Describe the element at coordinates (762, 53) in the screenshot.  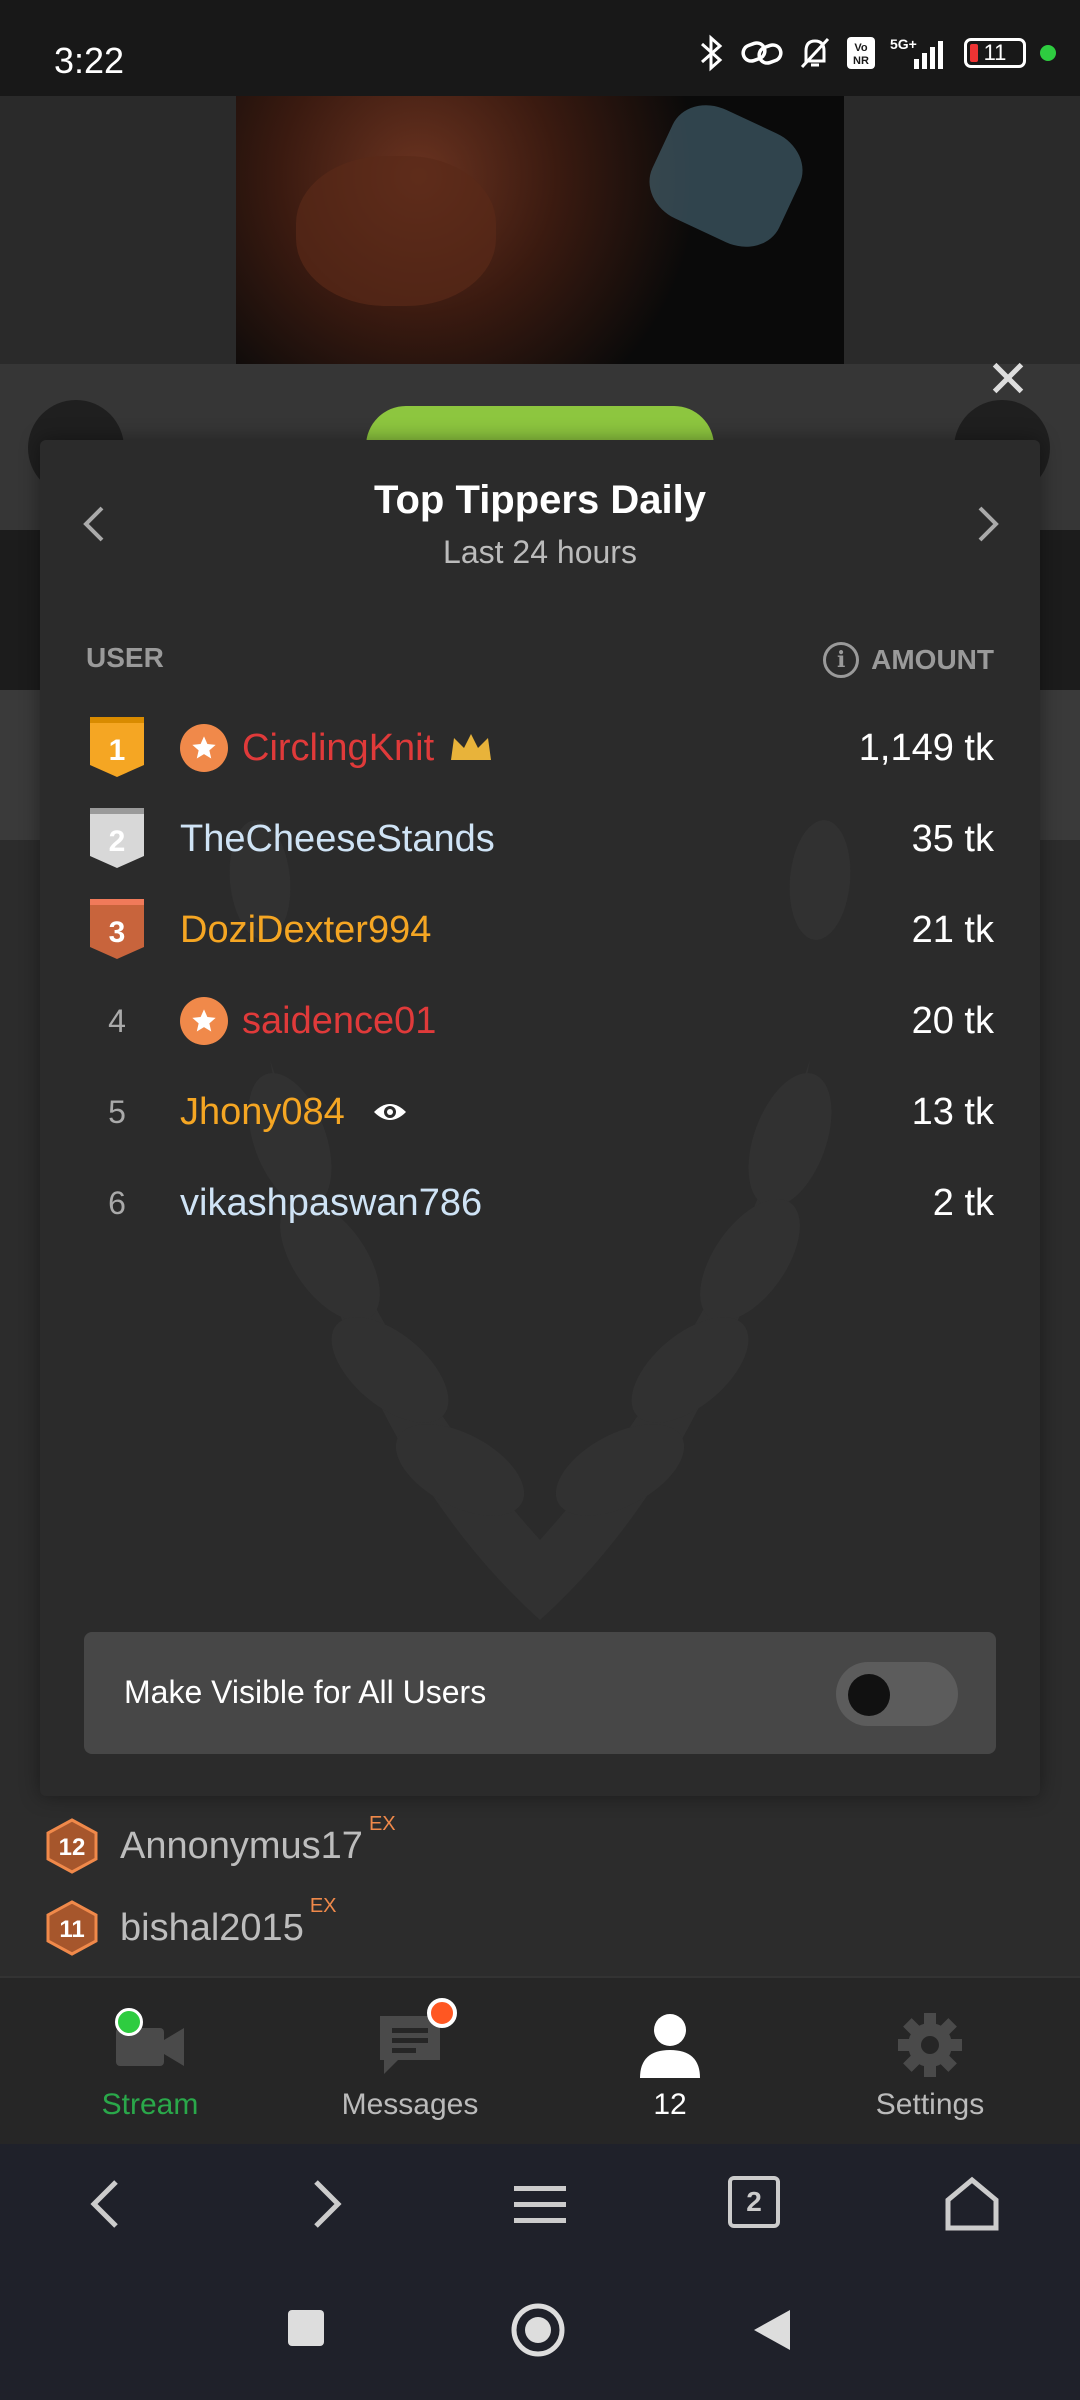
I see `link-icon` at that location.